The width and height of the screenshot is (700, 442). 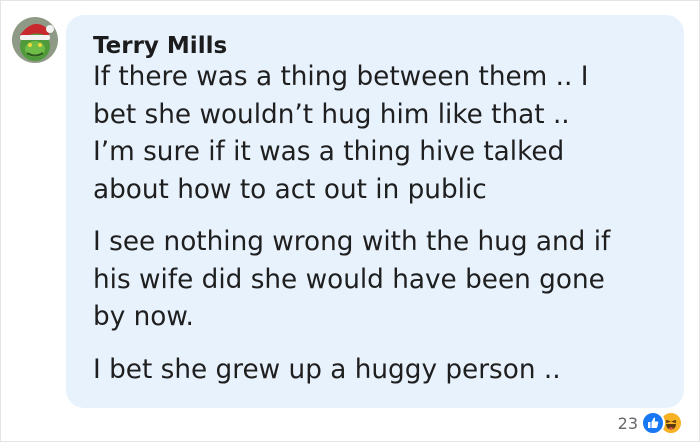 I want to click on reaction-summary: 23, so click(x=650, y=423).